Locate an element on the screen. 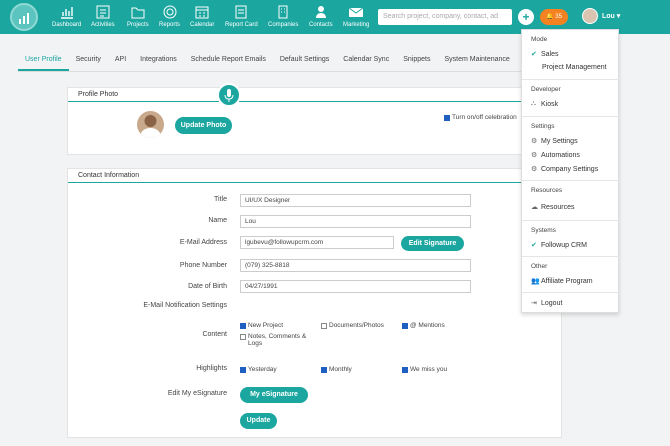 This screenshot has width=670, height=446. esignature-label: Edit My eSignature is located at coordinates (197, 393).